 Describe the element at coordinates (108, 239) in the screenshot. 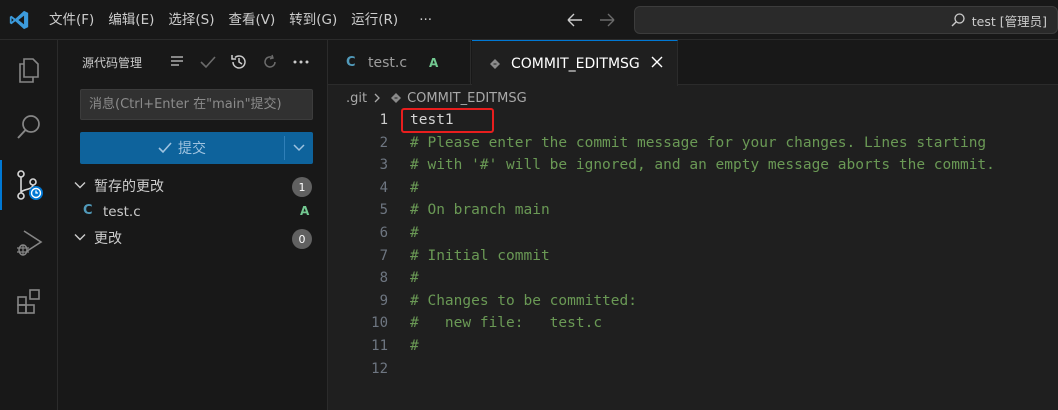

I see `changes-label: 更改` at that location.